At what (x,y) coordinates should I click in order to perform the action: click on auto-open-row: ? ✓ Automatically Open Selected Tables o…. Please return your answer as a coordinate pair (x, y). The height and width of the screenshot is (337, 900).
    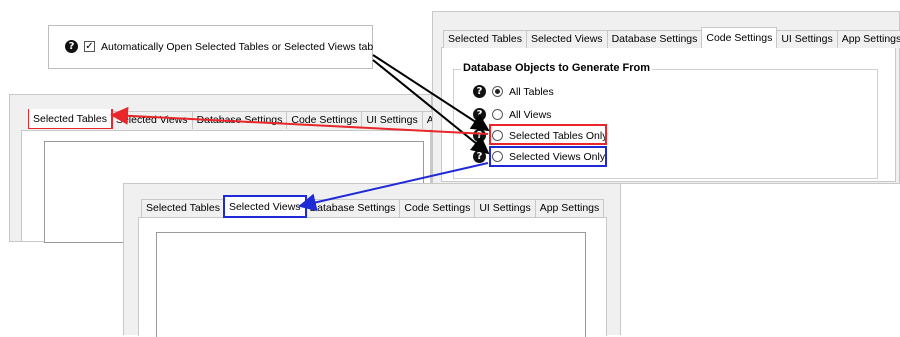
    Looking at the image, I should click on (219, 46).